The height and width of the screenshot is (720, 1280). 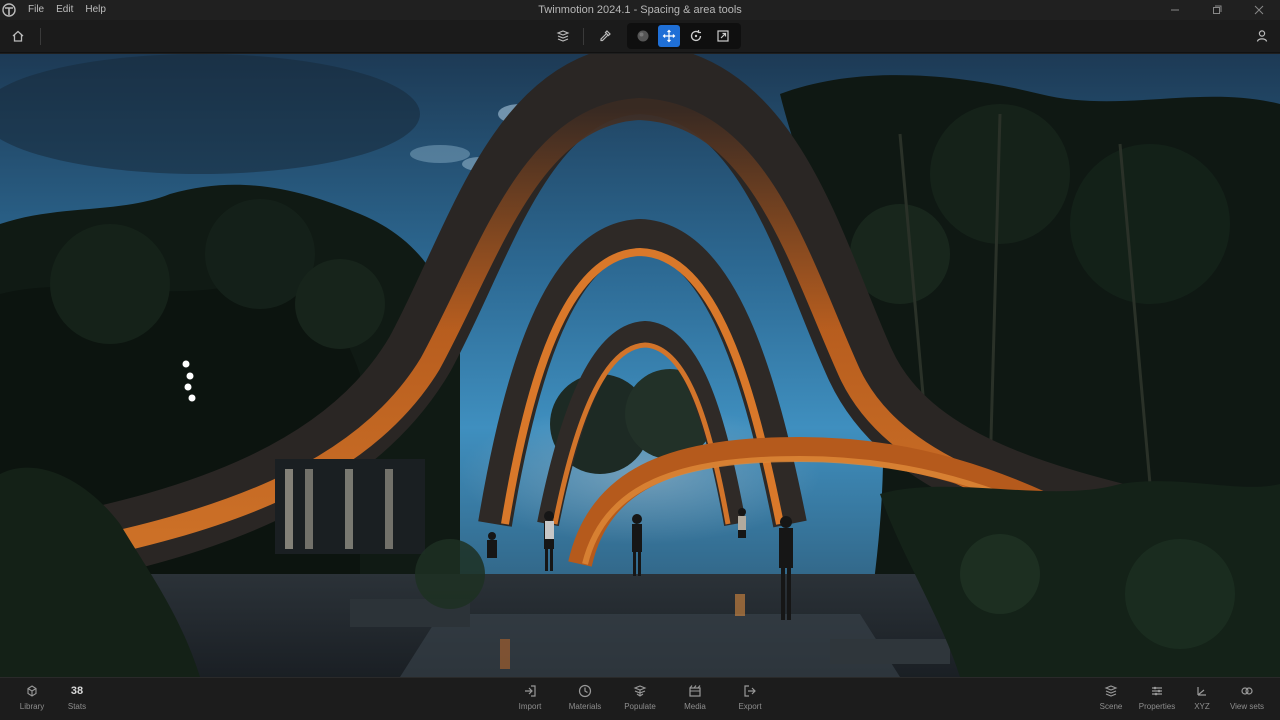 I want to click on sphere-icon, so click(x=643, y=36).